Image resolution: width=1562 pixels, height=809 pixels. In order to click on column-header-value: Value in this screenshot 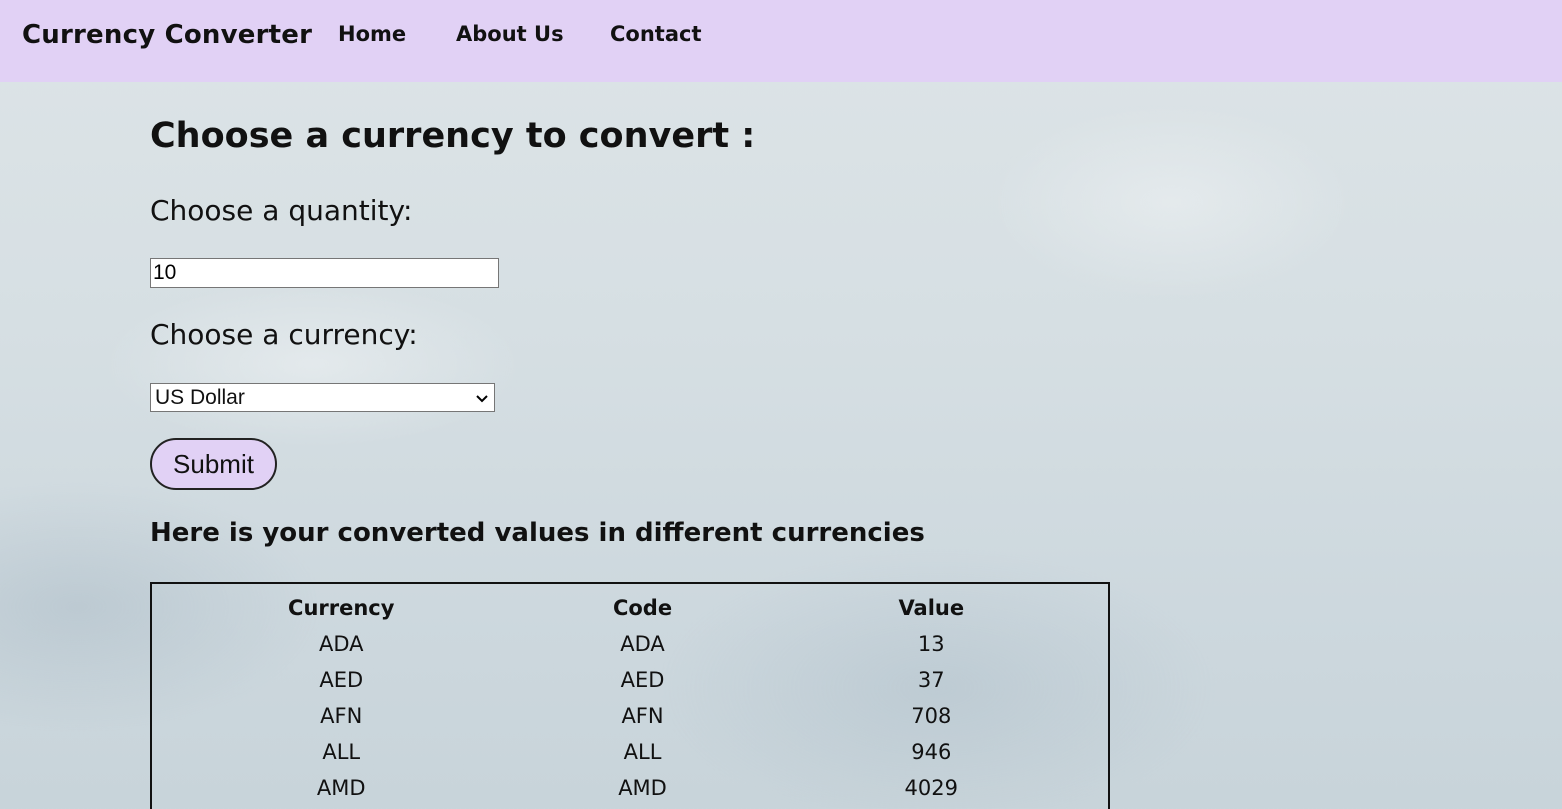, I will do `click(931, 608)`.